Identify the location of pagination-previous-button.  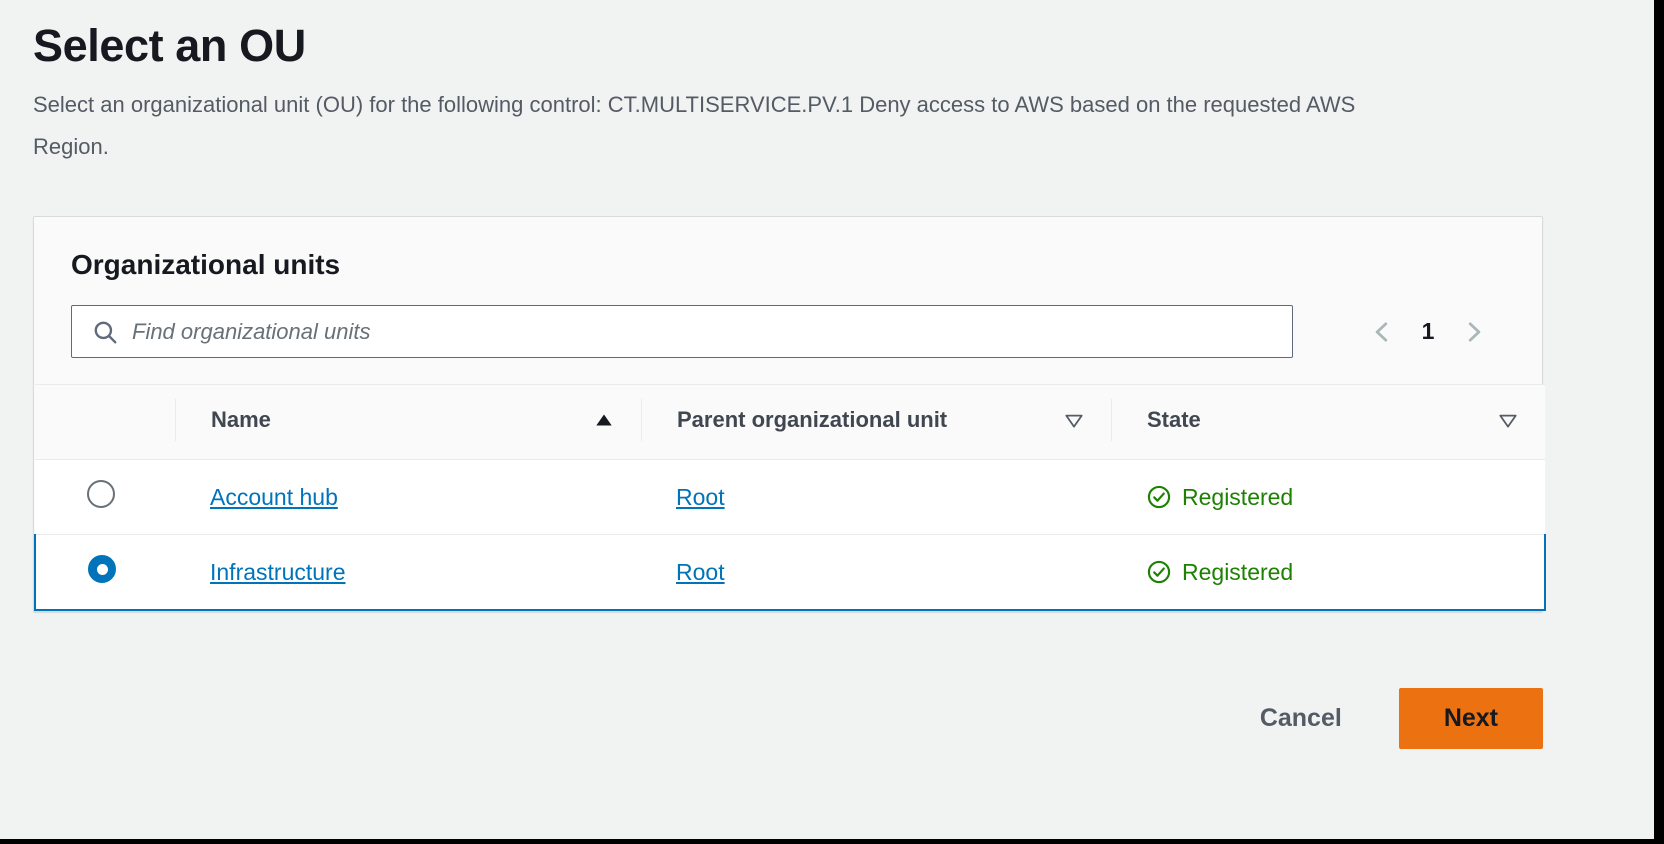
(1382, 332).